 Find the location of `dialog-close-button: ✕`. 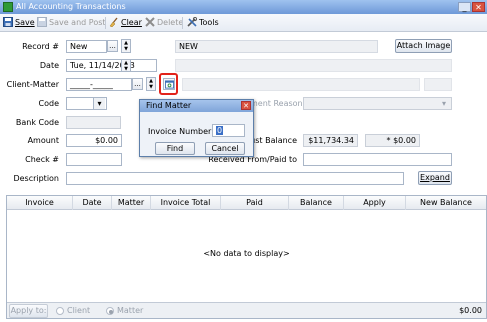

dialog-close-button: ✕ is located at coordinates (246, 105).